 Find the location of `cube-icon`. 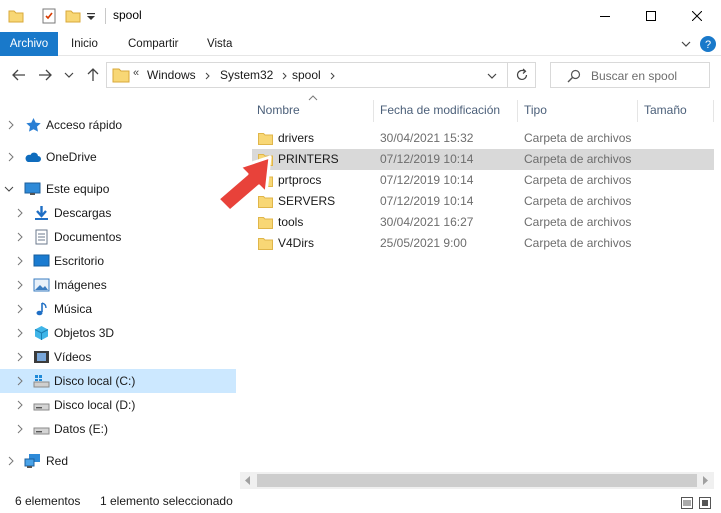

cube-icon is located at coordinates (41, 333).